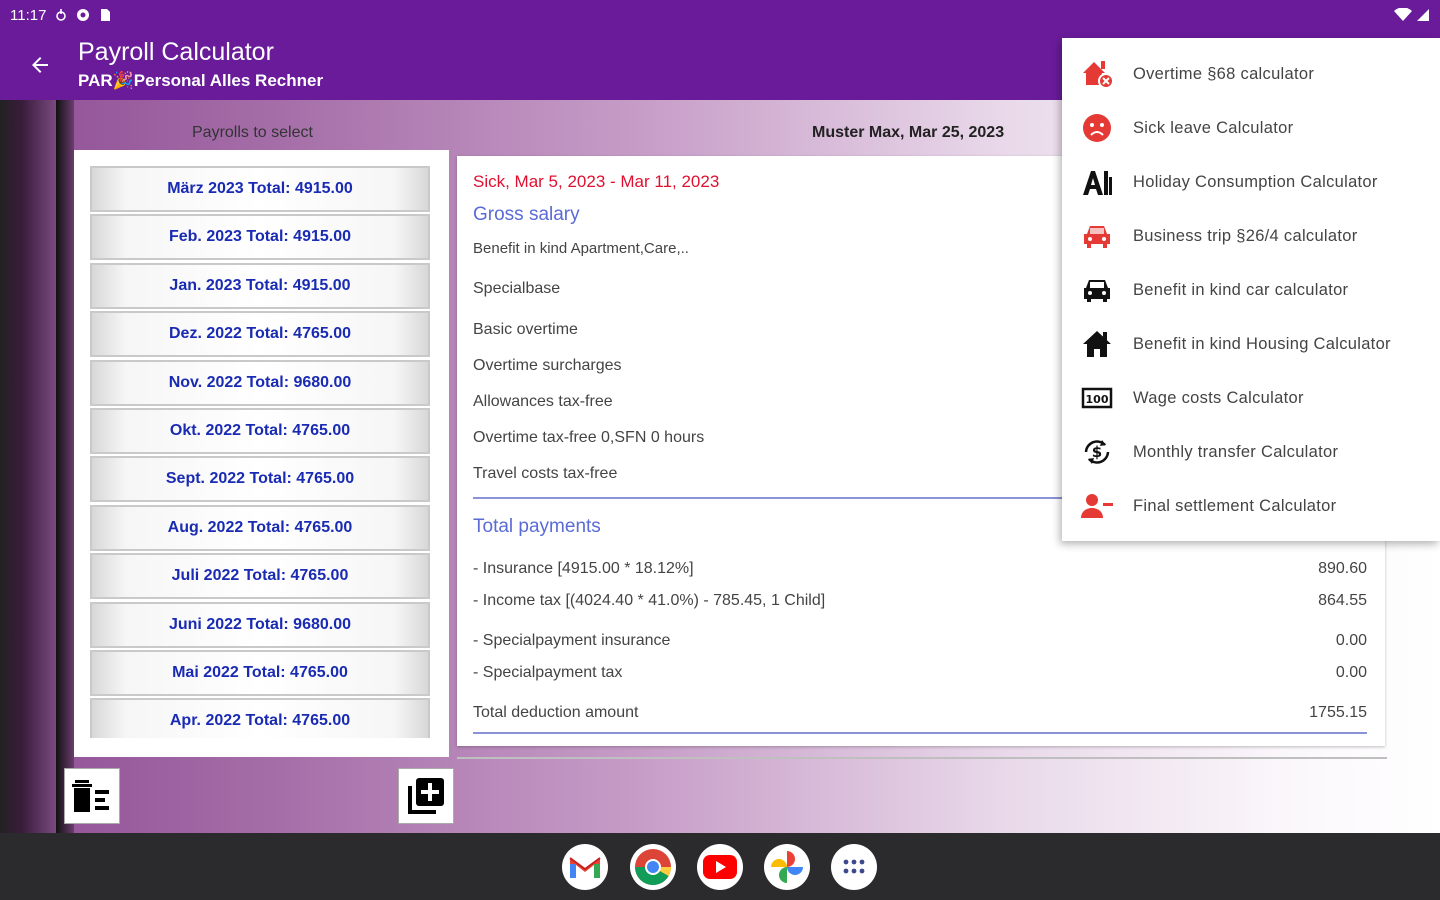 The height and width of the screenshot is (900, 1440). I want to click on menu-item-house-alert: Overtime §68 calculator, so click(1251, 74).